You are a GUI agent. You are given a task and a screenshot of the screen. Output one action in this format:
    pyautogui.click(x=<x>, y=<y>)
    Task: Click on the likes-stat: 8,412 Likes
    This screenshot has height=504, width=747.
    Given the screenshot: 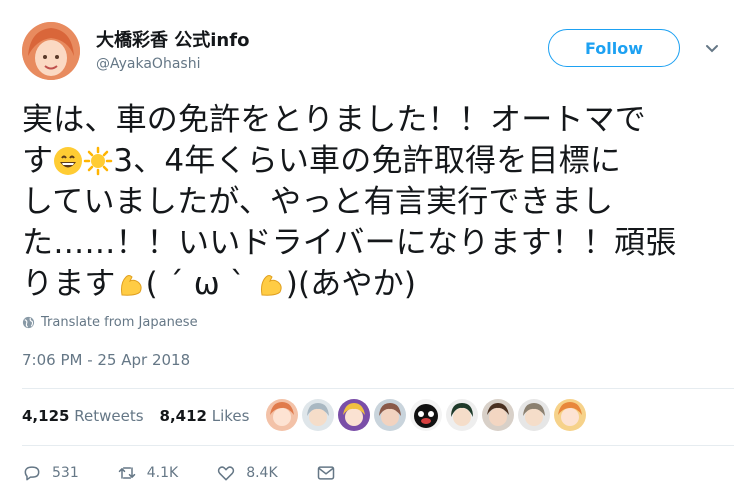 What is the action you would take?
    pyautogui.click(x=205, y=416)
    